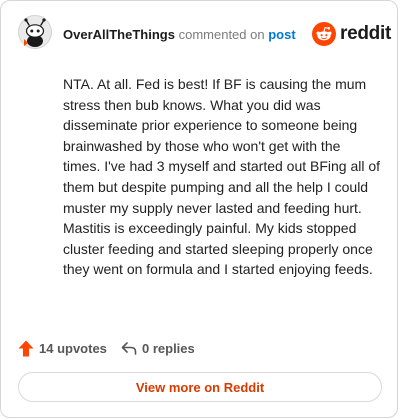 The image size is (400, 420). Describe the element at coordinates (35, 32) in the screenshot. I see `avatar-icon` at that location.